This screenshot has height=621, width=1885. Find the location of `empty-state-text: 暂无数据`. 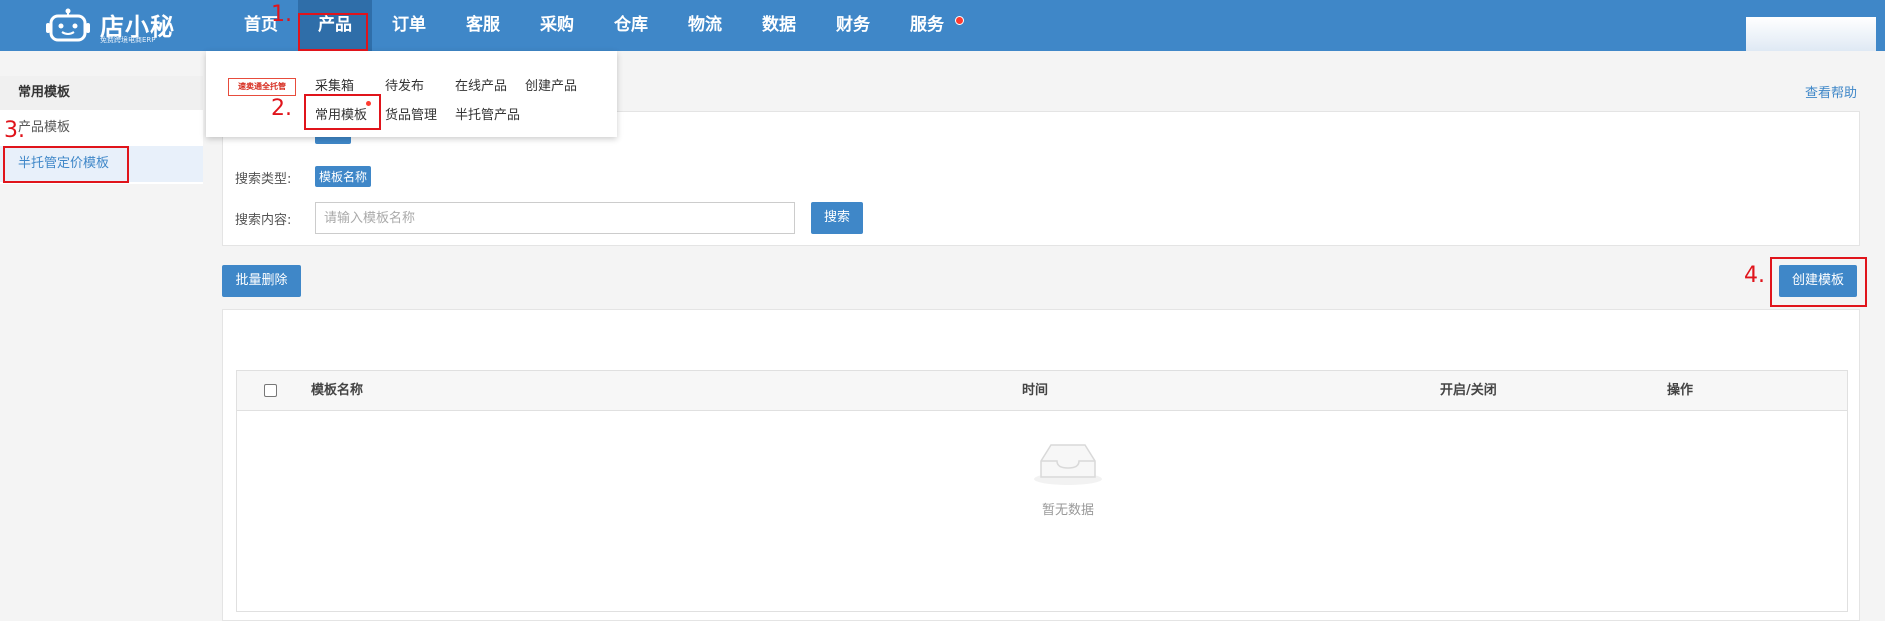

empty-state-text: 暂无数据 is located at coordinates (1067, 510).